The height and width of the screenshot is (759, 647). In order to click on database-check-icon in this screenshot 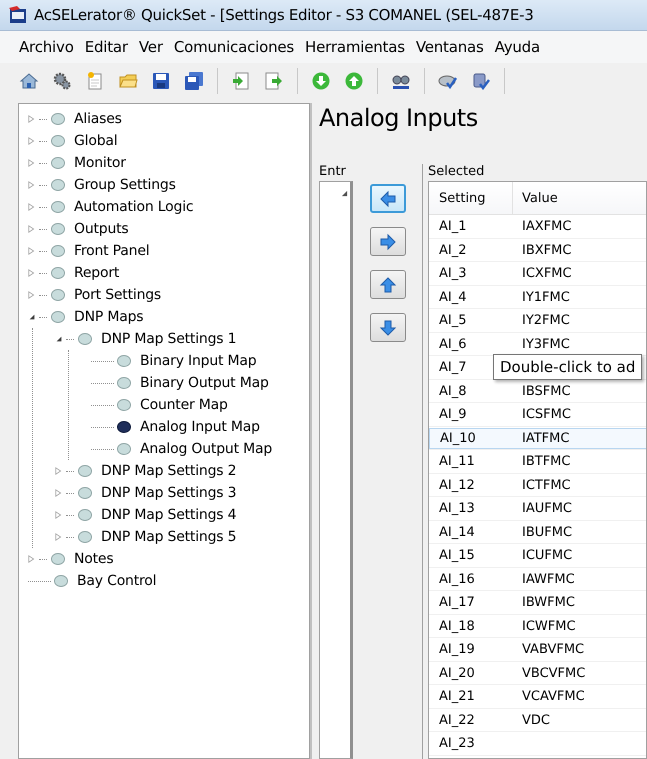, I will do `click(481, 81)`.